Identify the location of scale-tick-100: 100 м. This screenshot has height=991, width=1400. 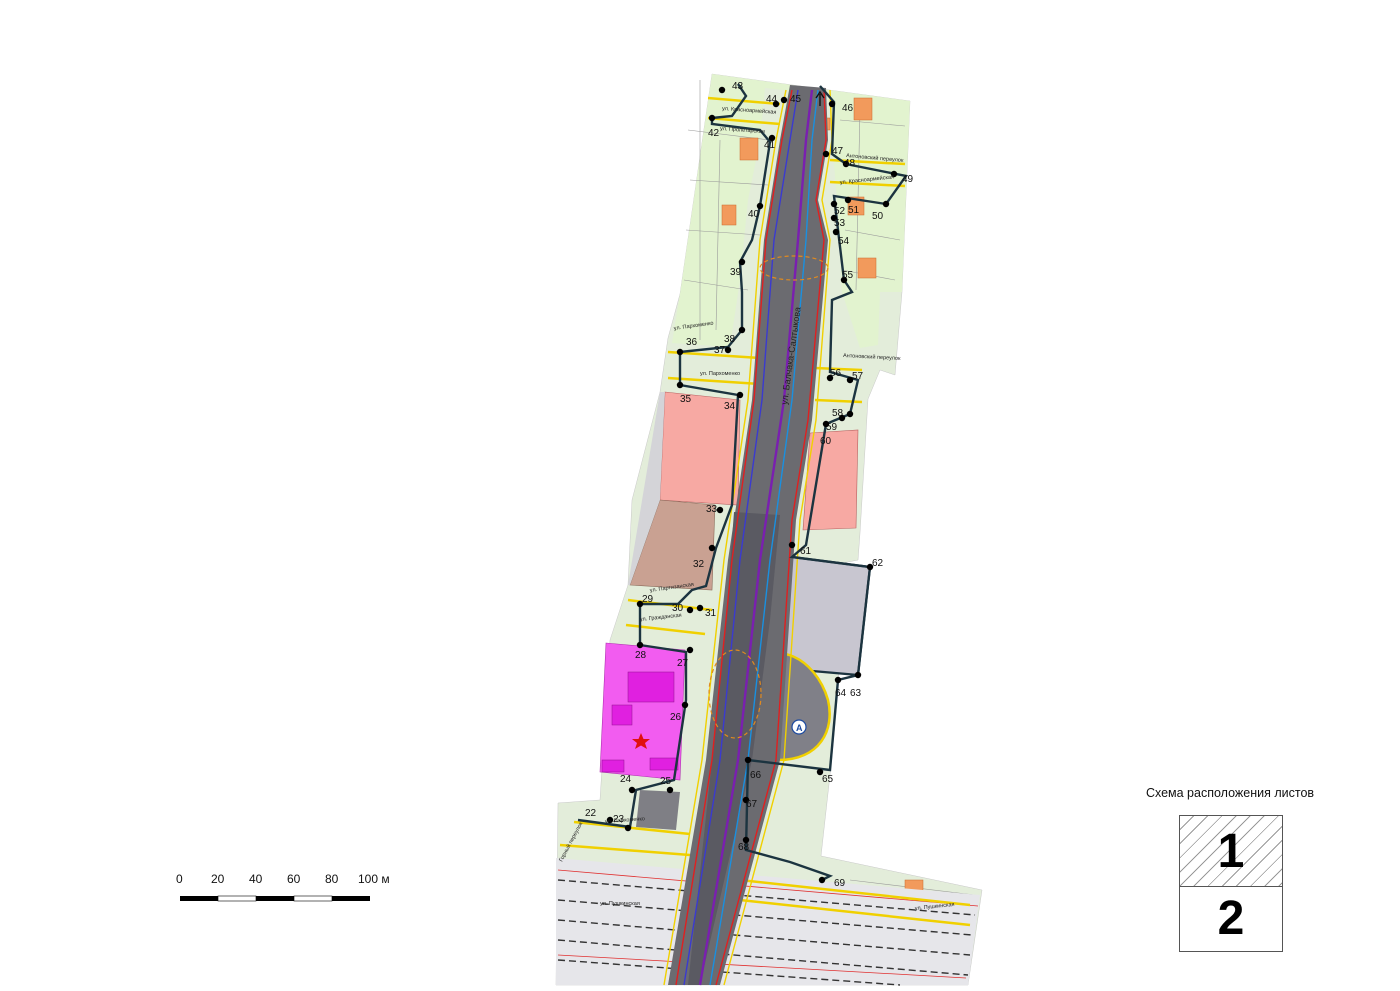
(374, 879).